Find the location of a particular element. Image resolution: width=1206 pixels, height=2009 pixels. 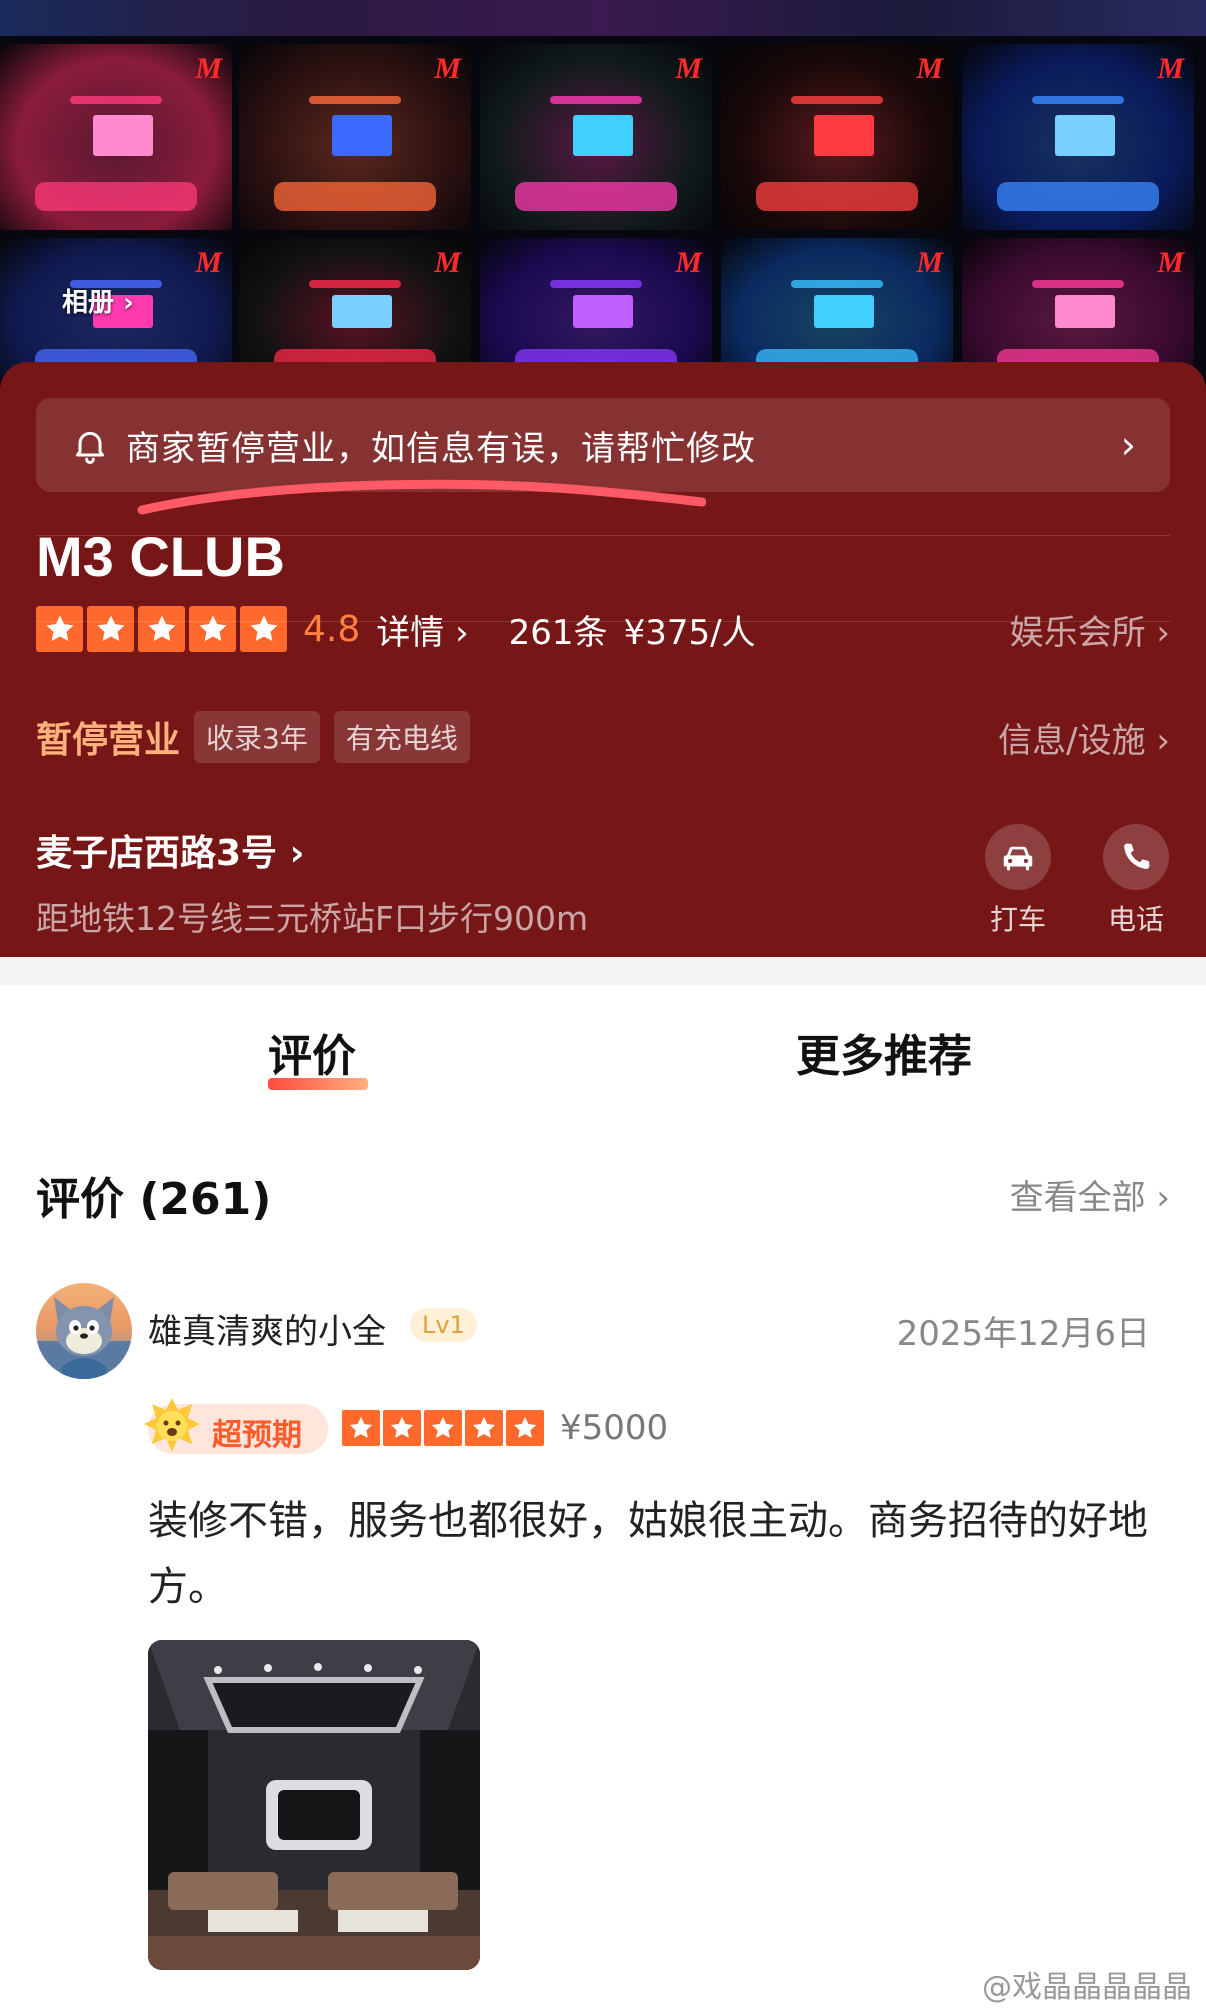

notice-text: 商家暂停营业，如信息有误，请帮忙修改 is located at coordinates (441, 448).